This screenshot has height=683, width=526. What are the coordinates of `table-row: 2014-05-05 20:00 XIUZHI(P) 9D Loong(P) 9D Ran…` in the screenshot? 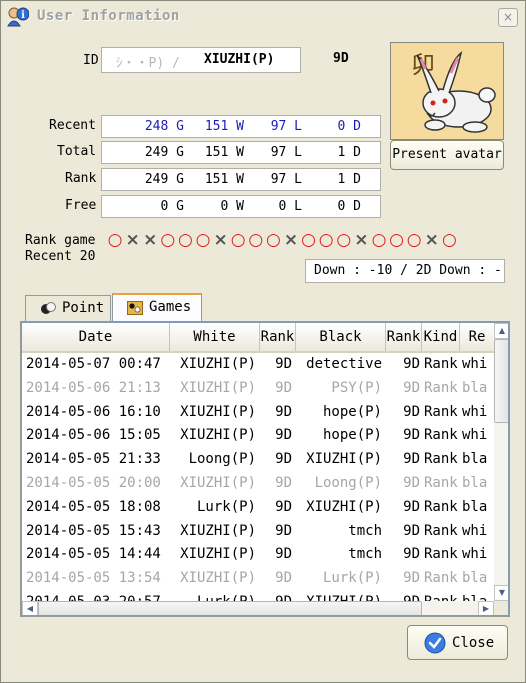 It's located at (258, 484).